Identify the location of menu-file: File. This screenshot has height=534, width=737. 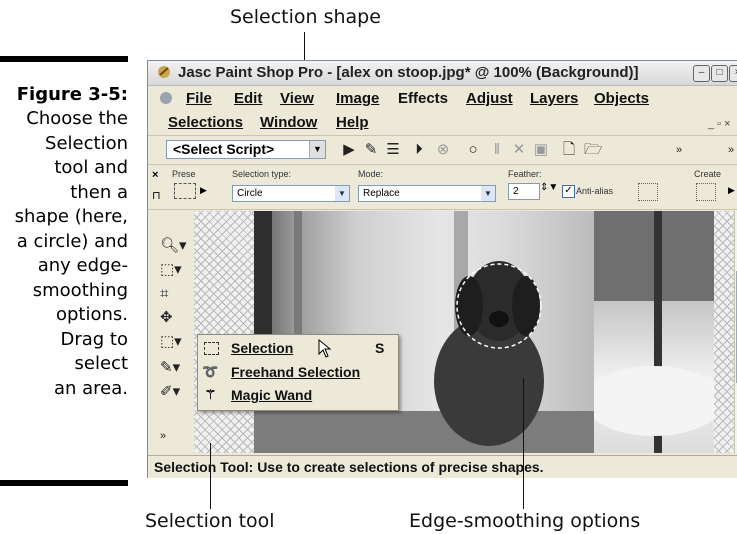
(199, 98).